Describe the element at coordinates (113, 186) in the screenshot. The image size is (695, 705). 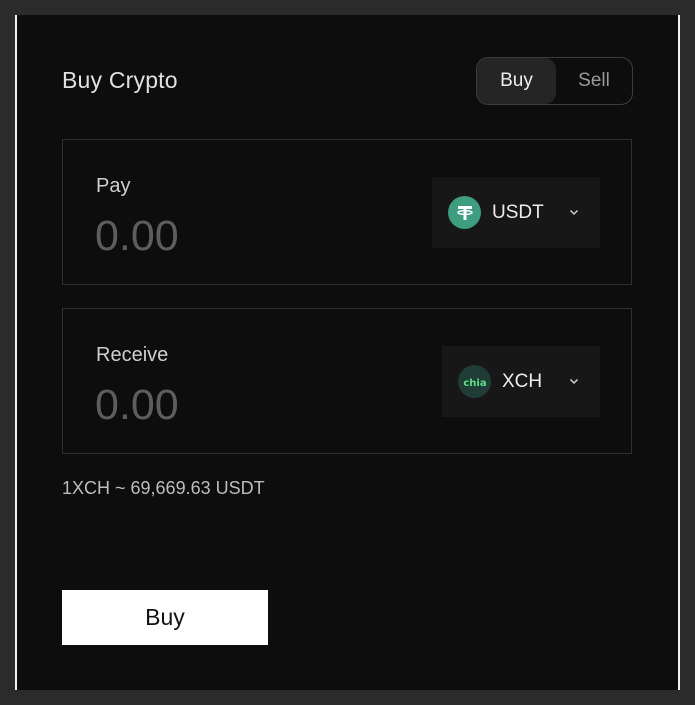
I see `pay-label: Pay` at that location.